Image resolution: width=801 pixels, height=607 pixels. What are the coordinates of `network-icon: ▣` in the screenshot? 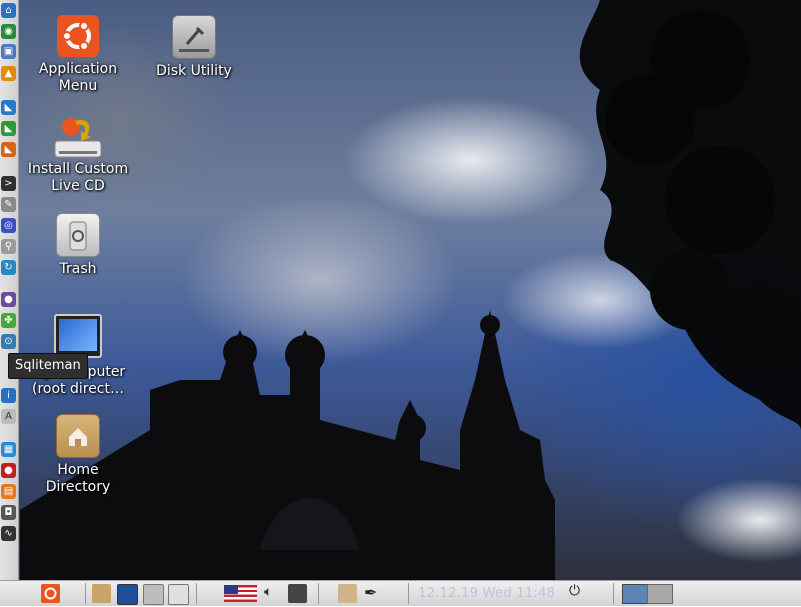 It's located at (8, 51).